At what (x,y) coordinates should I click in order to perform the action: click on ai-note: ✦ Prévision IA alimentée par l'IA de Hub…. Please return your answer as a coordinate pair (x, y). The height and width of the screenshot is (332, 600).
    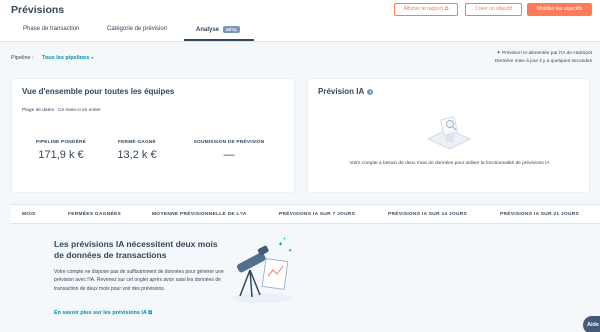
    Looking at the image, I should click on (543, 58).